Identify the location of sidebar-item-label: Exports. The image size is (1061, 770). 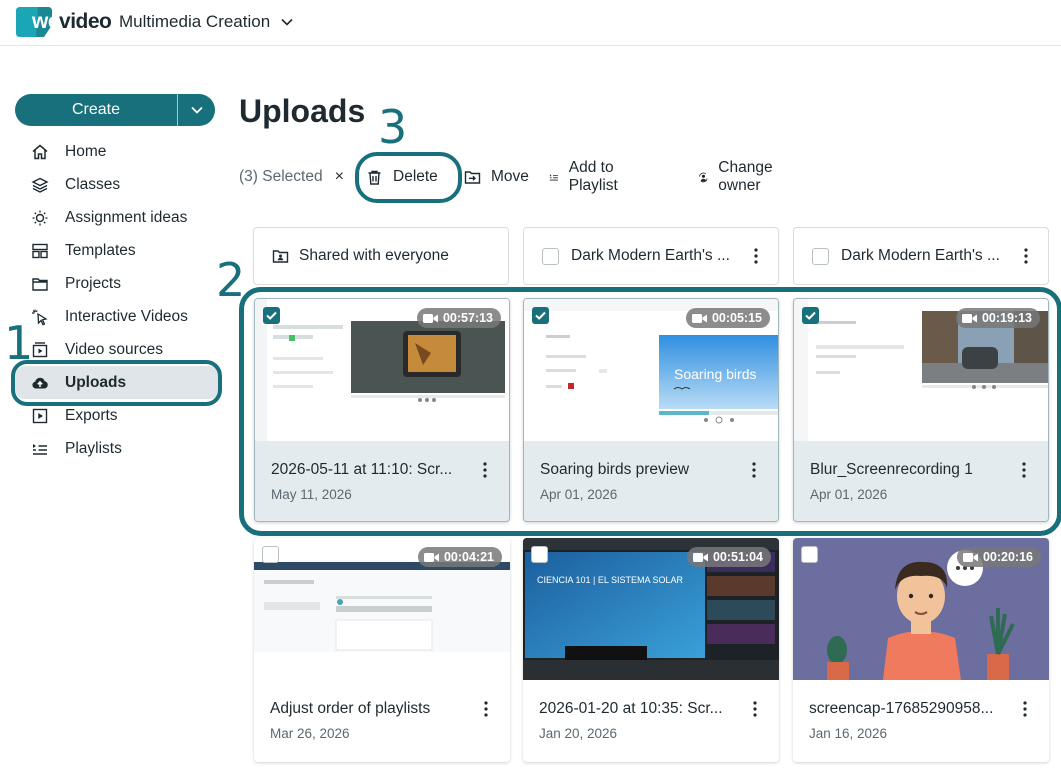
(91, 415).